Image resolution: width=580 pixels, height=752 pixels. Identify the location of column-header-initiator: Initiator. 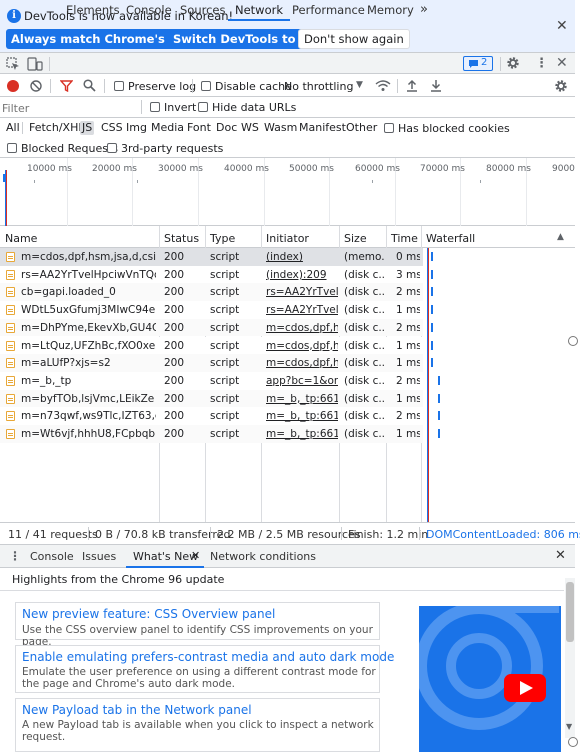
(287, 238).